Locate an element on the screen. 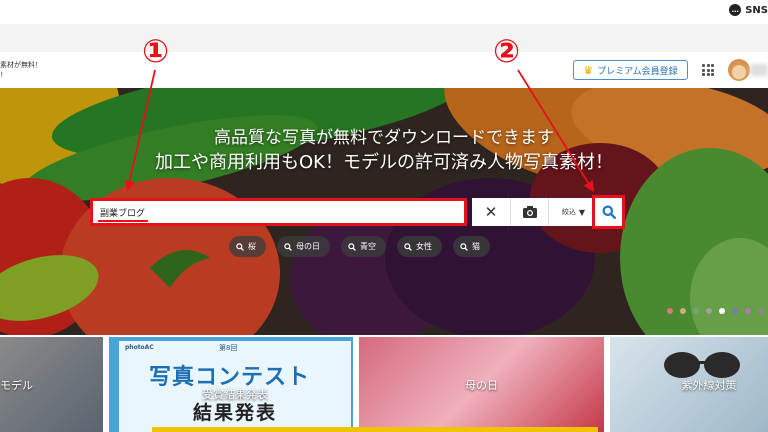 The width and height of the screenshot is (768, 432). photoac-logo: photoAC is located at coordinates (139, 347).